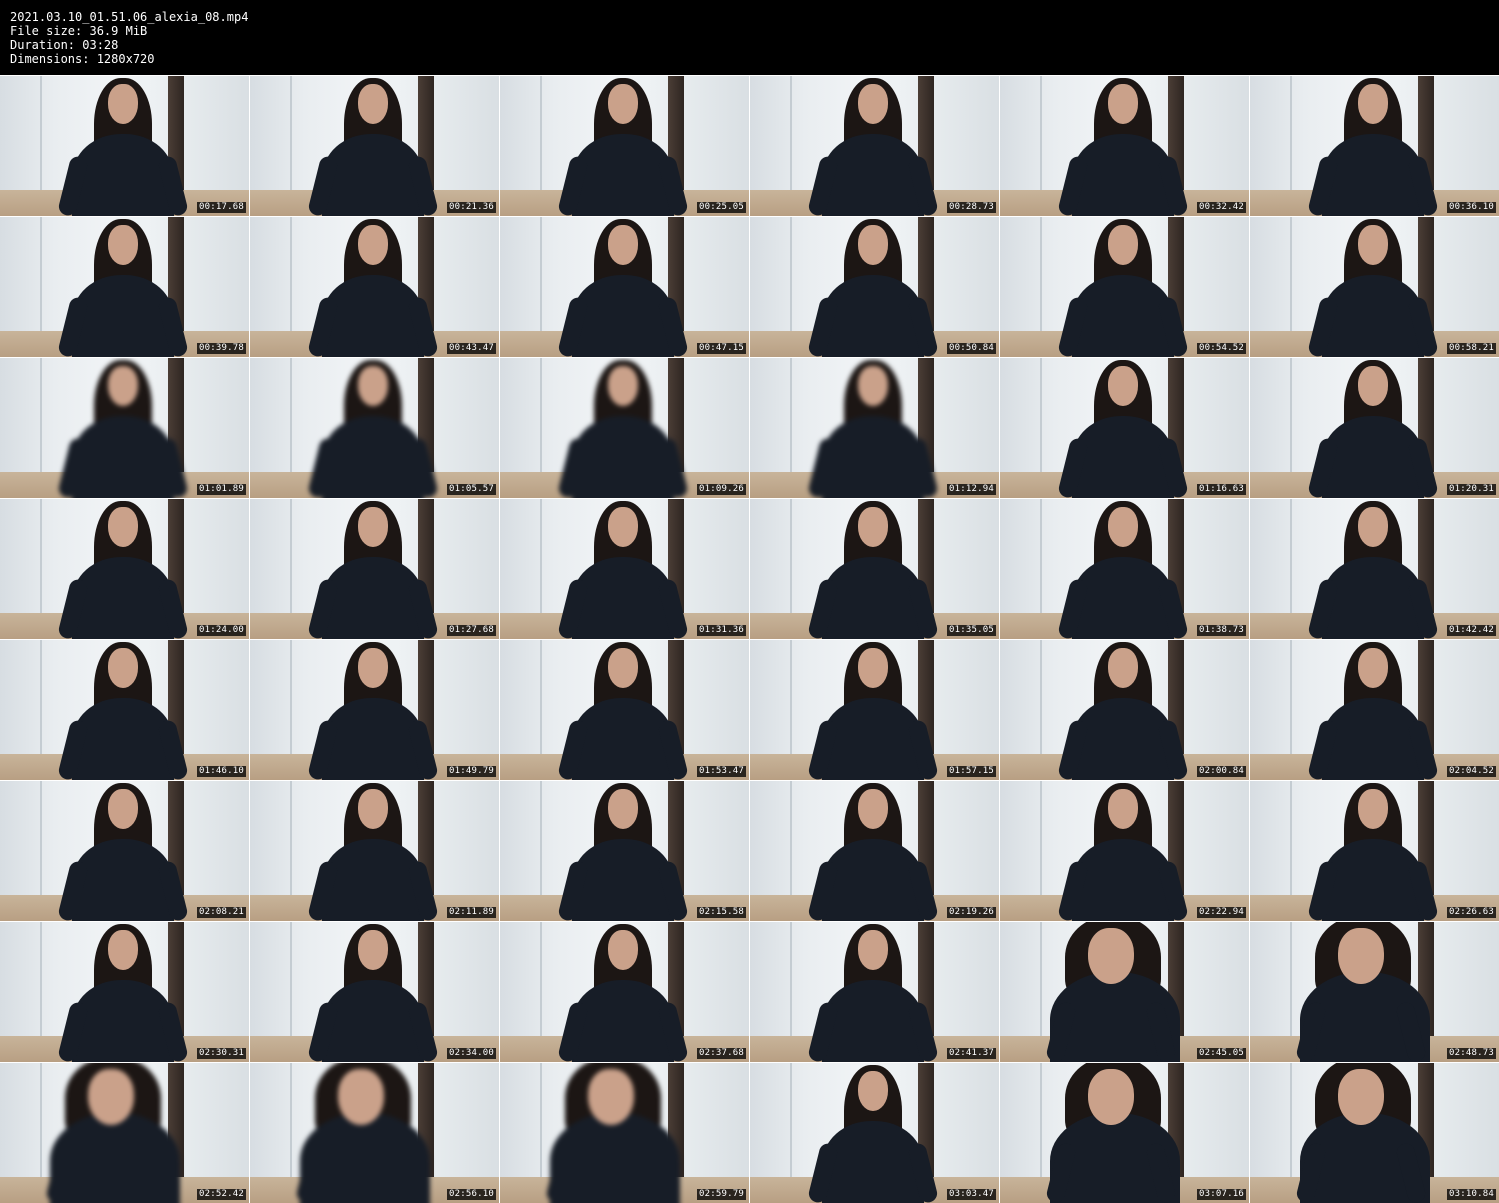  Describe the element at coordinates (374, 1133) in the screenshot. I see `video-thumbnail: 02:56.10` at that location.